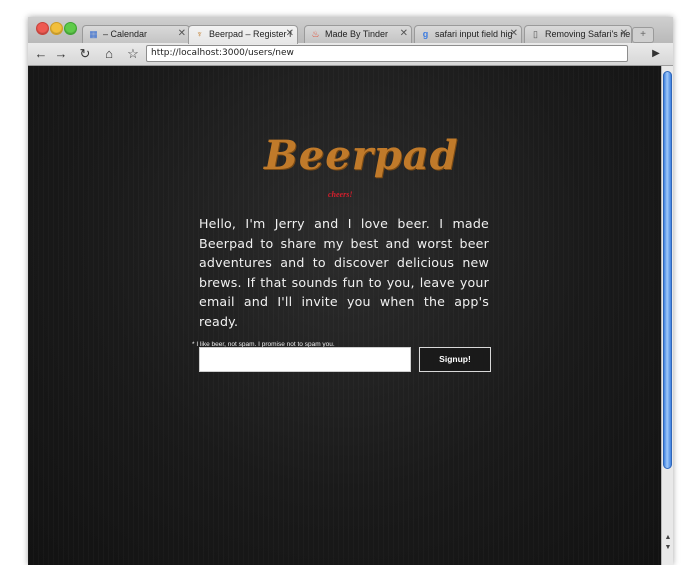 The width and height of the screenshot is (700, 565). I want to click on scroll-thumb, so click(667, 270).